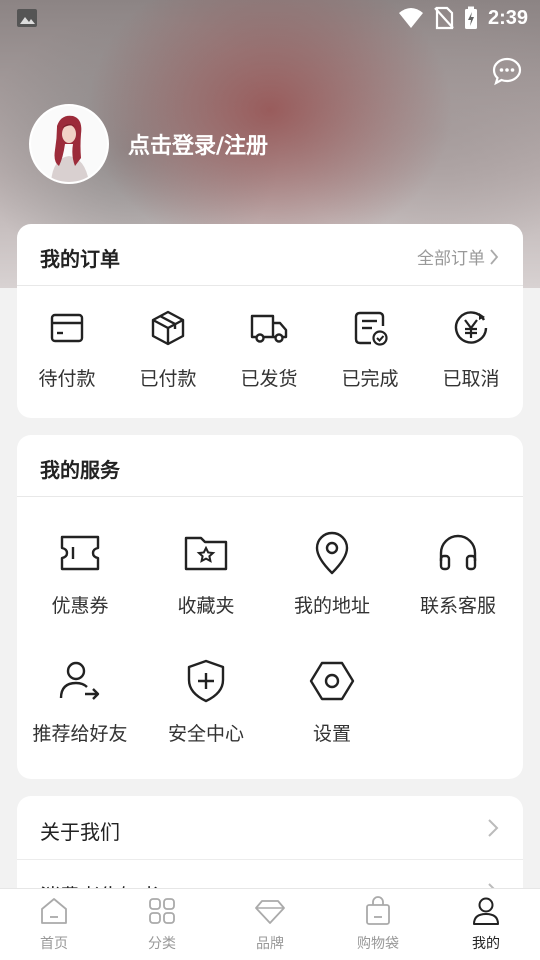 The image size is (540, 960). Describe the element at coordinates (371, 328) in the screenshot. I see `completed-order-icon` at that location.